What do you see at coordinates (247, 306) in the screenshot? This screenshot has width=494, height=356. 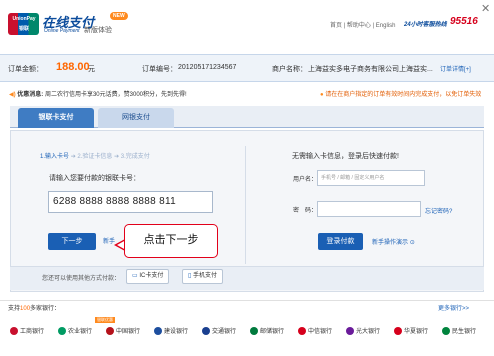 I see `banks-divider` at bounding box center [247, 306].